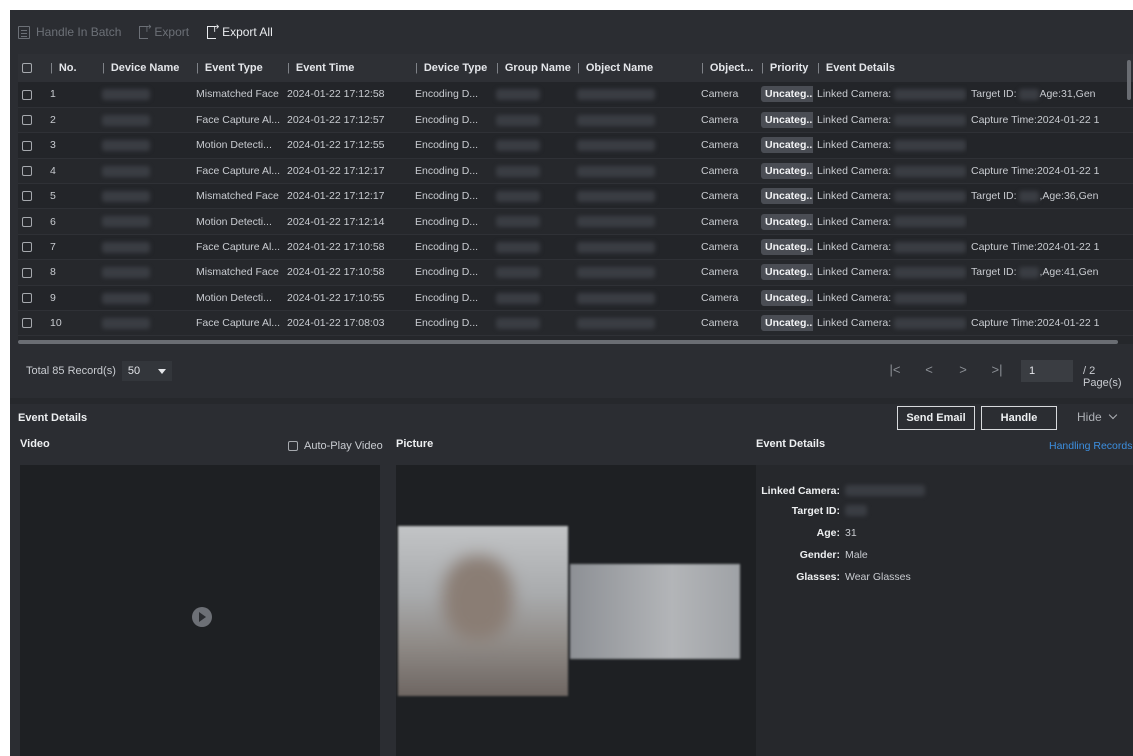 The height and width of the screenshot is (756, 1133). I want to click on column-header-event-type: | Event Type, so click(237, 68).